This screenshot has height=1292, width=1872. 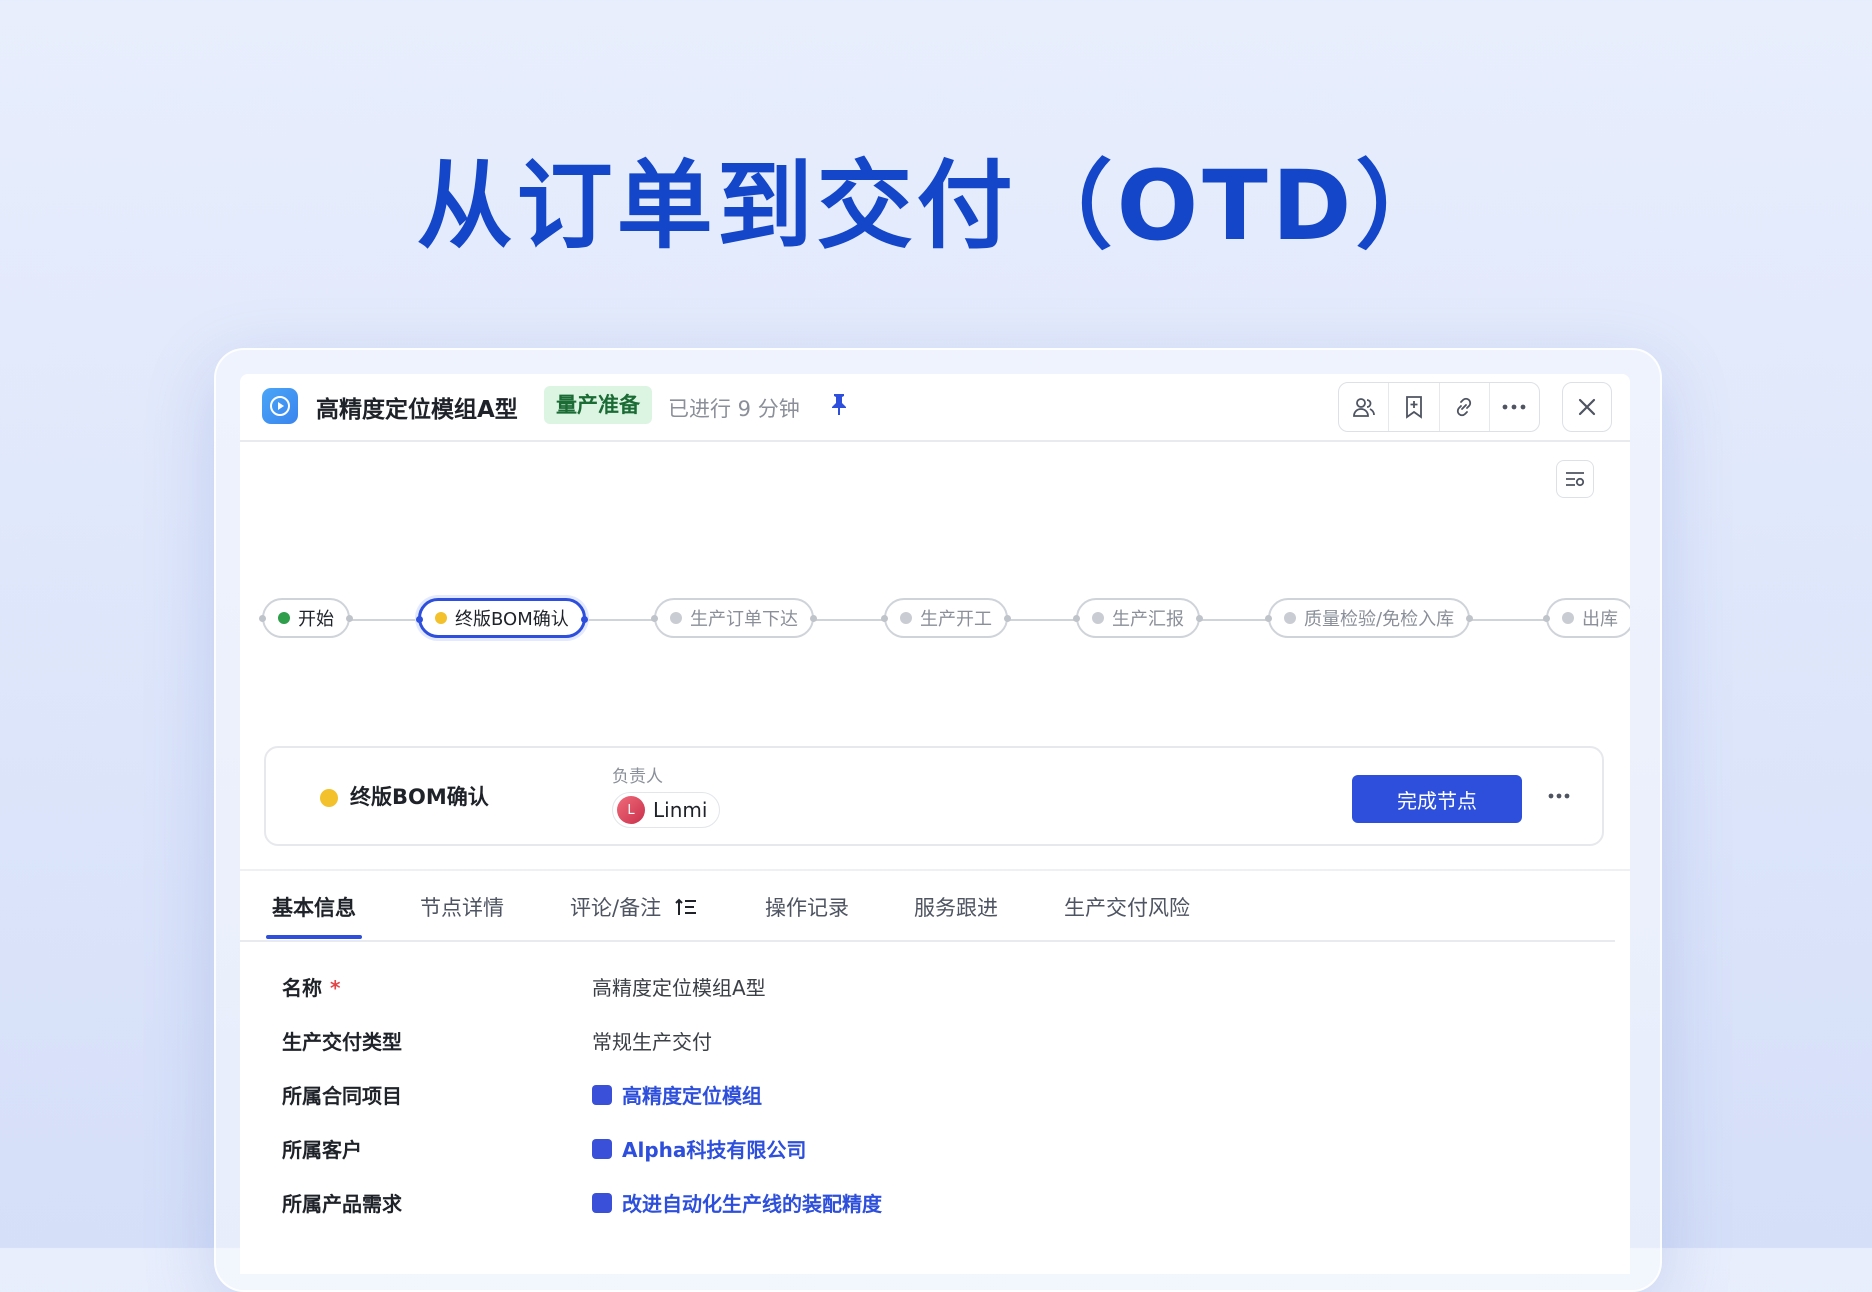 What do you see at coordinates (699, 1148) in the screenshot?
I see `customer-link: Alpha科技有限公司` at bounding box center [699, 1148].